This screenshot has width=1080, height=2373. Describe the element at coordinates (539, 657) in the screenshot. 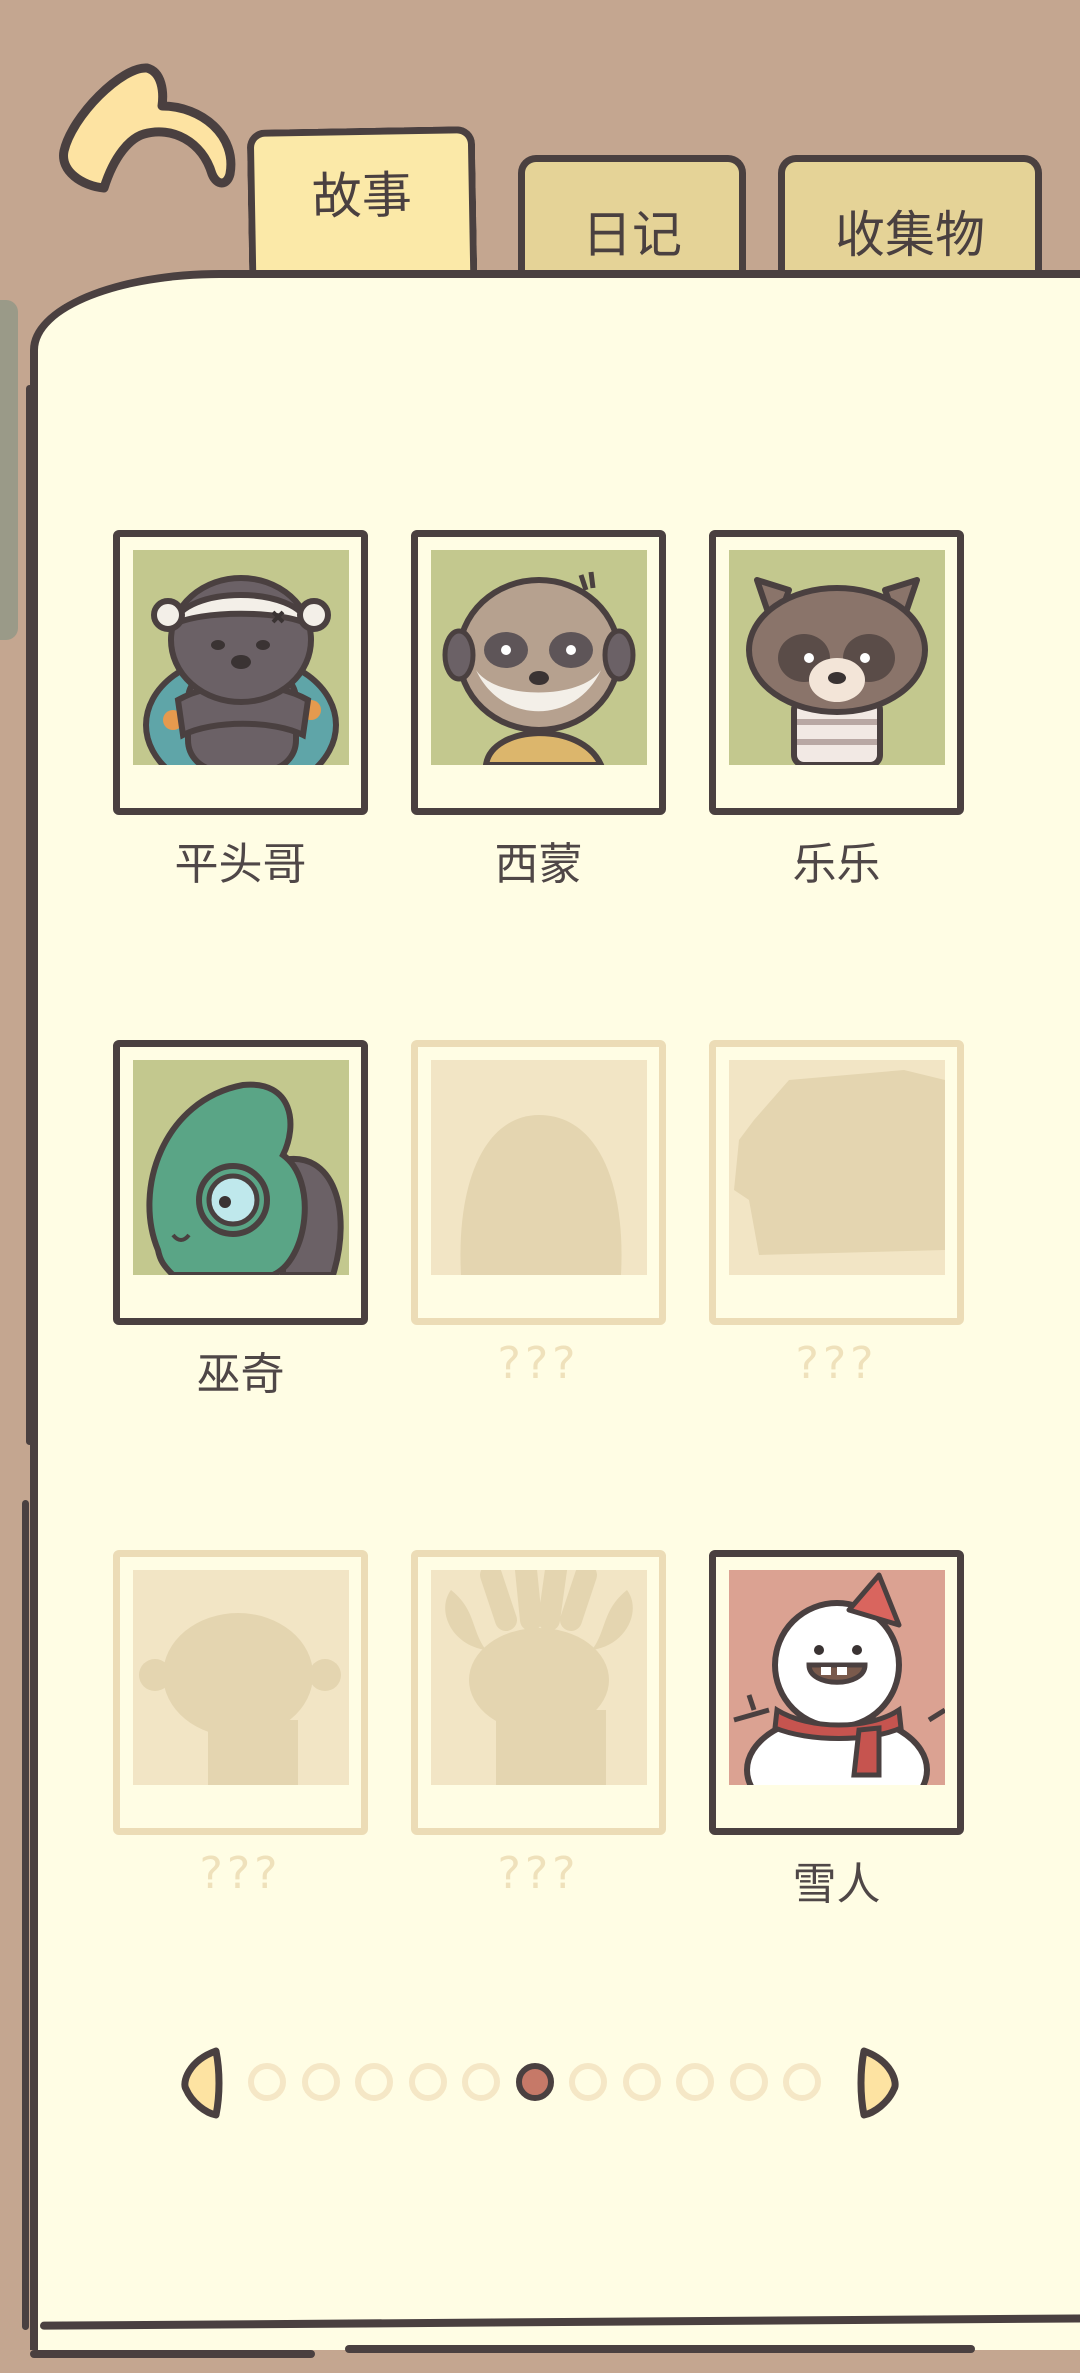

I see `meerkat-portrait-icon` at that location.